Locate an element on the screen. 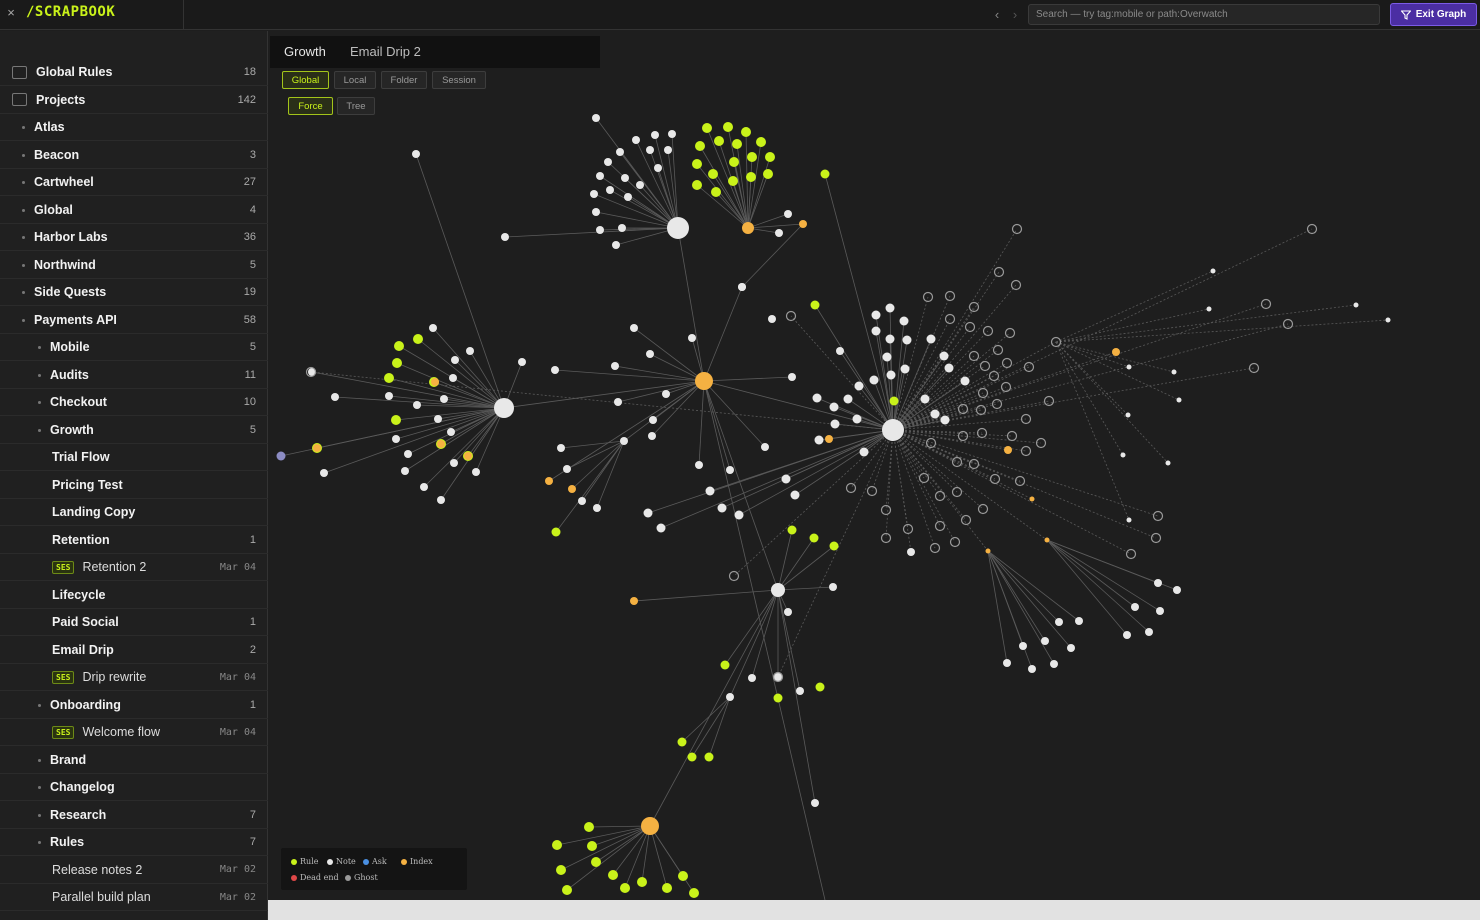 The width and height of the screenshot is (1480, 920). sidebar-item: Projects 142 is located at coordinates (134, 100).